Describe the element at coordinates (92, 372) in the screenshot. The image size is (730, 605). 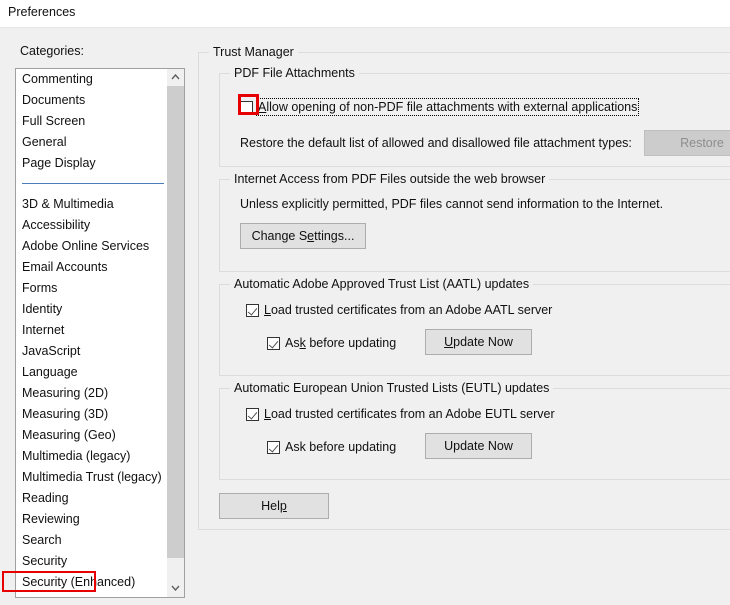
I see `sidebar-item-language: Language` at that location.